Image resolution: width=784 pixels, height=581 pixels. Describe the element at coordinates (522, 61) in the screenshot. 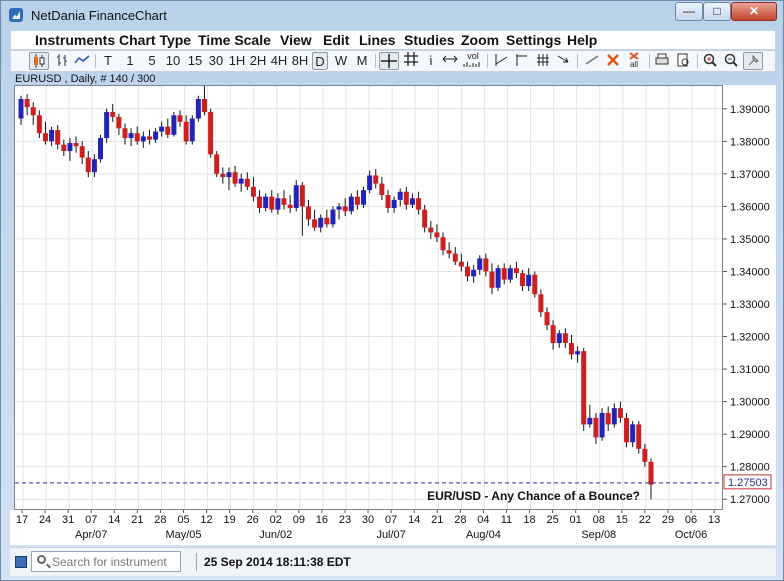

I see `ray-line-icon` at that location.